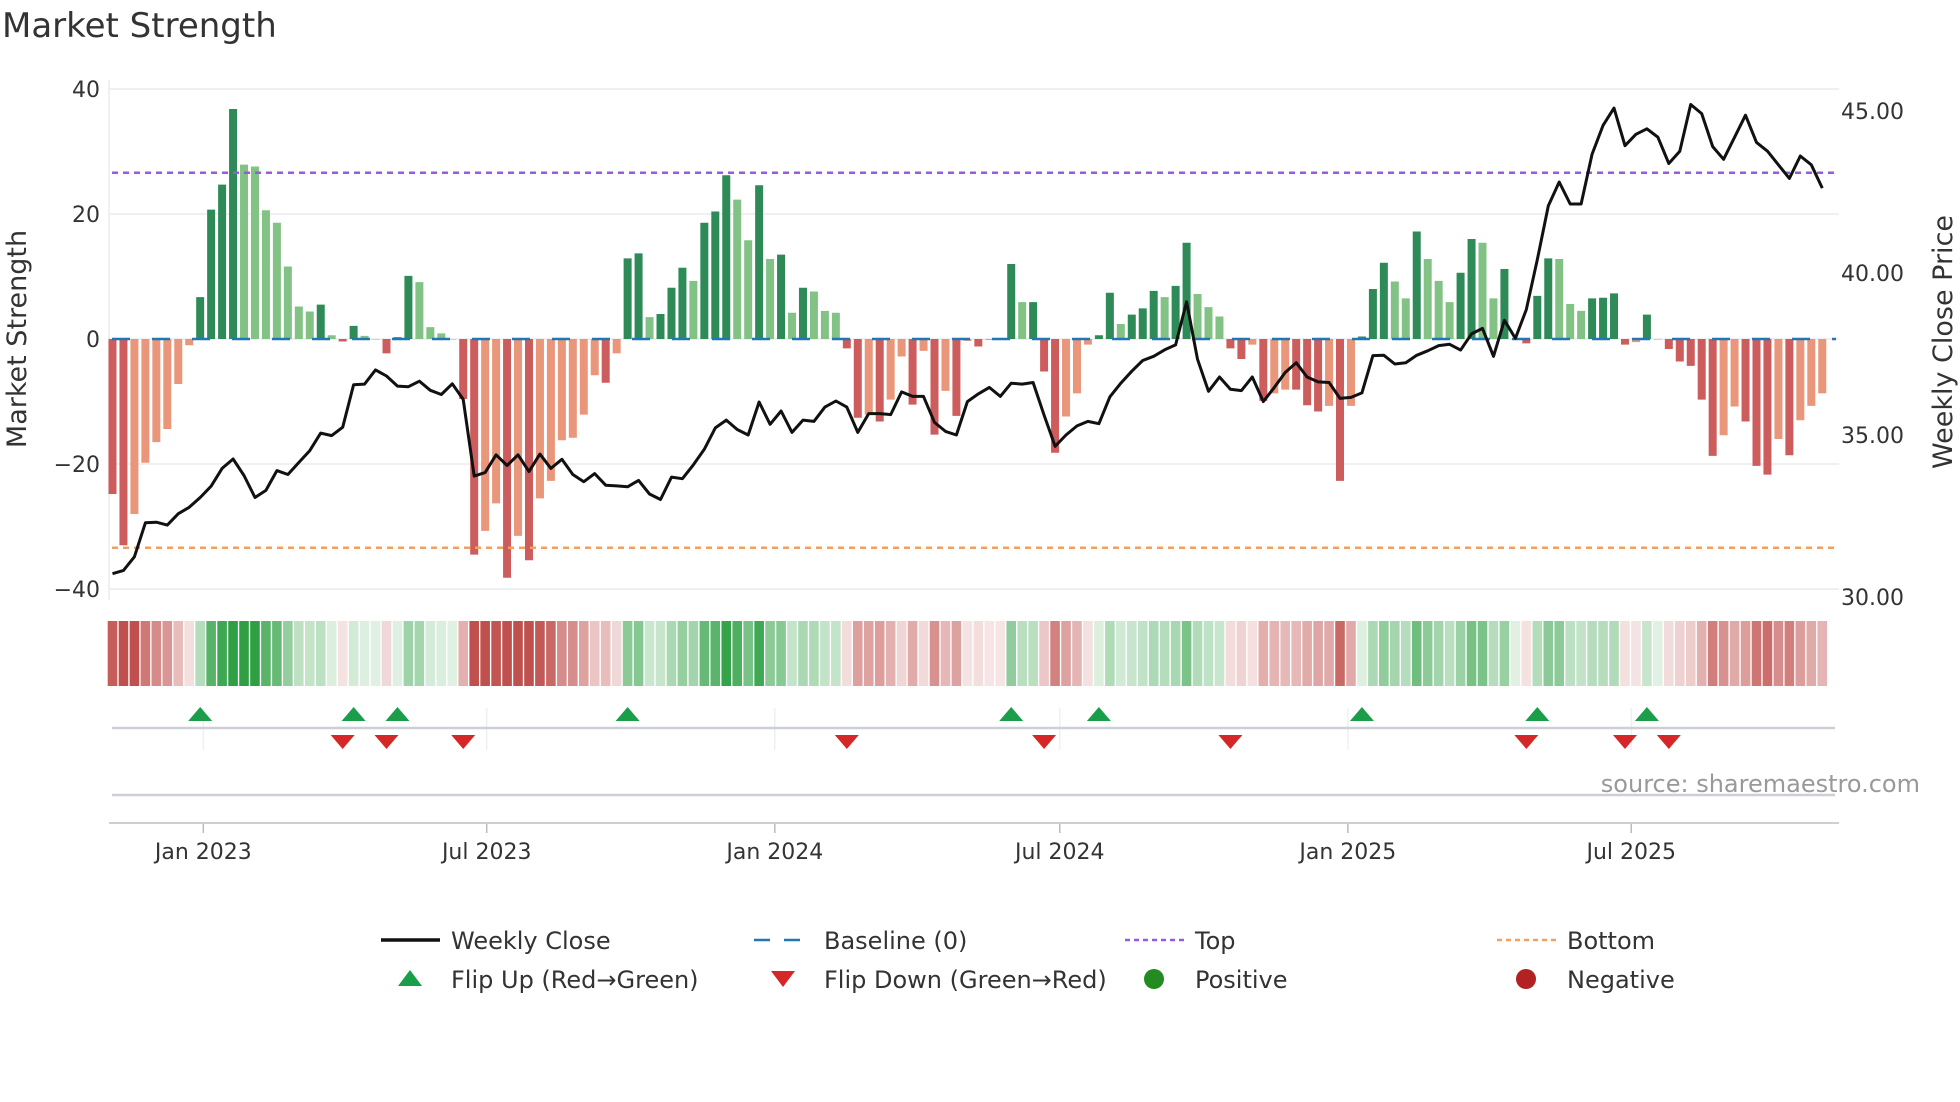 The image size is (1960, 1102). I want to click on y-tick-label: −40, so click(77, 590).